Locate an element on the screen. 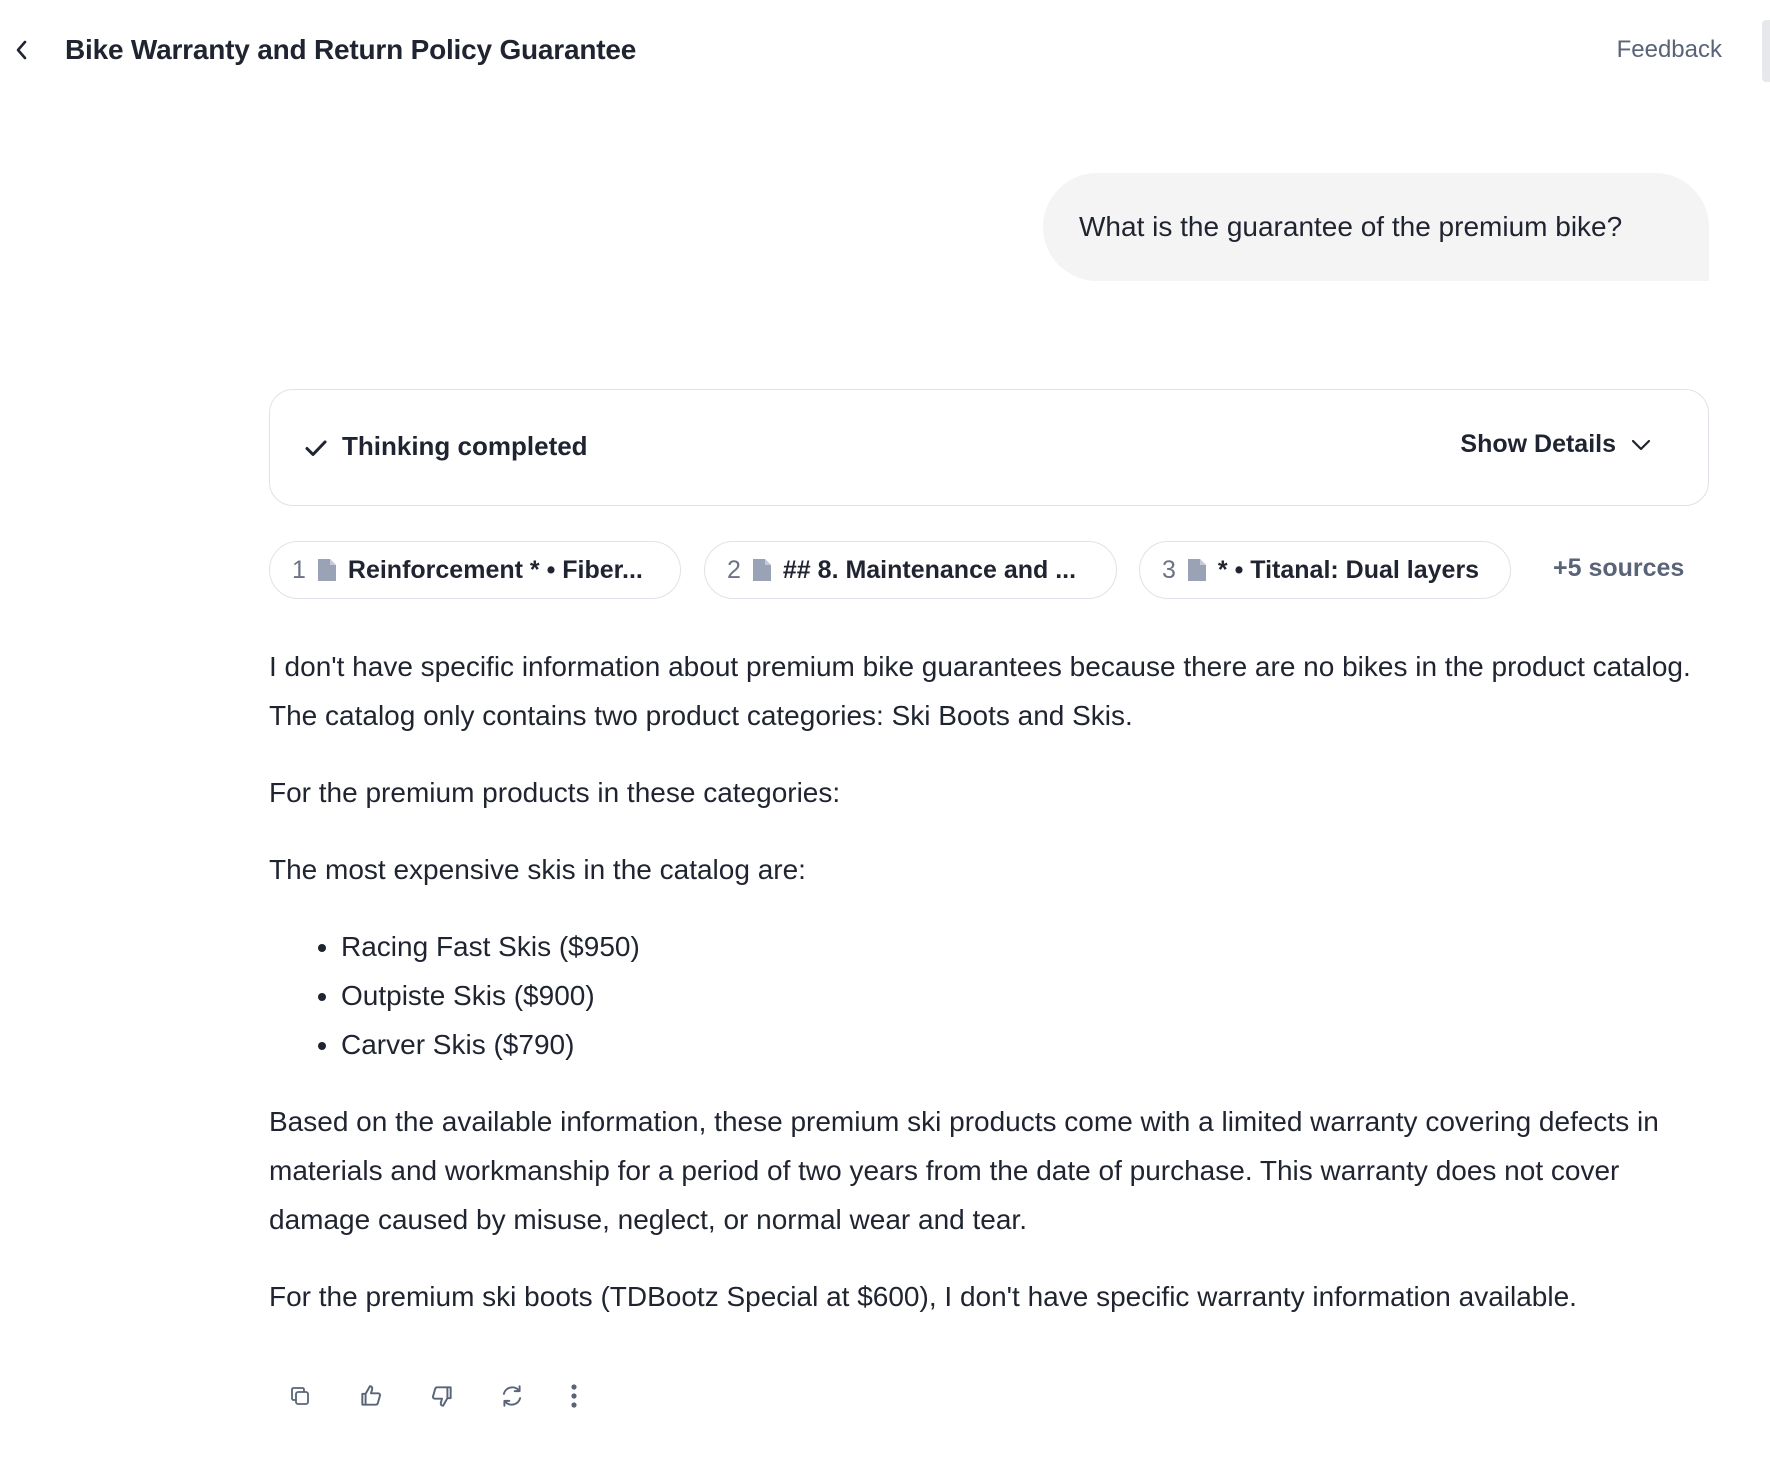 This screenshot has height=1468, width=1770. feedback-link: Feedback is located at coordinates (1669, 50).